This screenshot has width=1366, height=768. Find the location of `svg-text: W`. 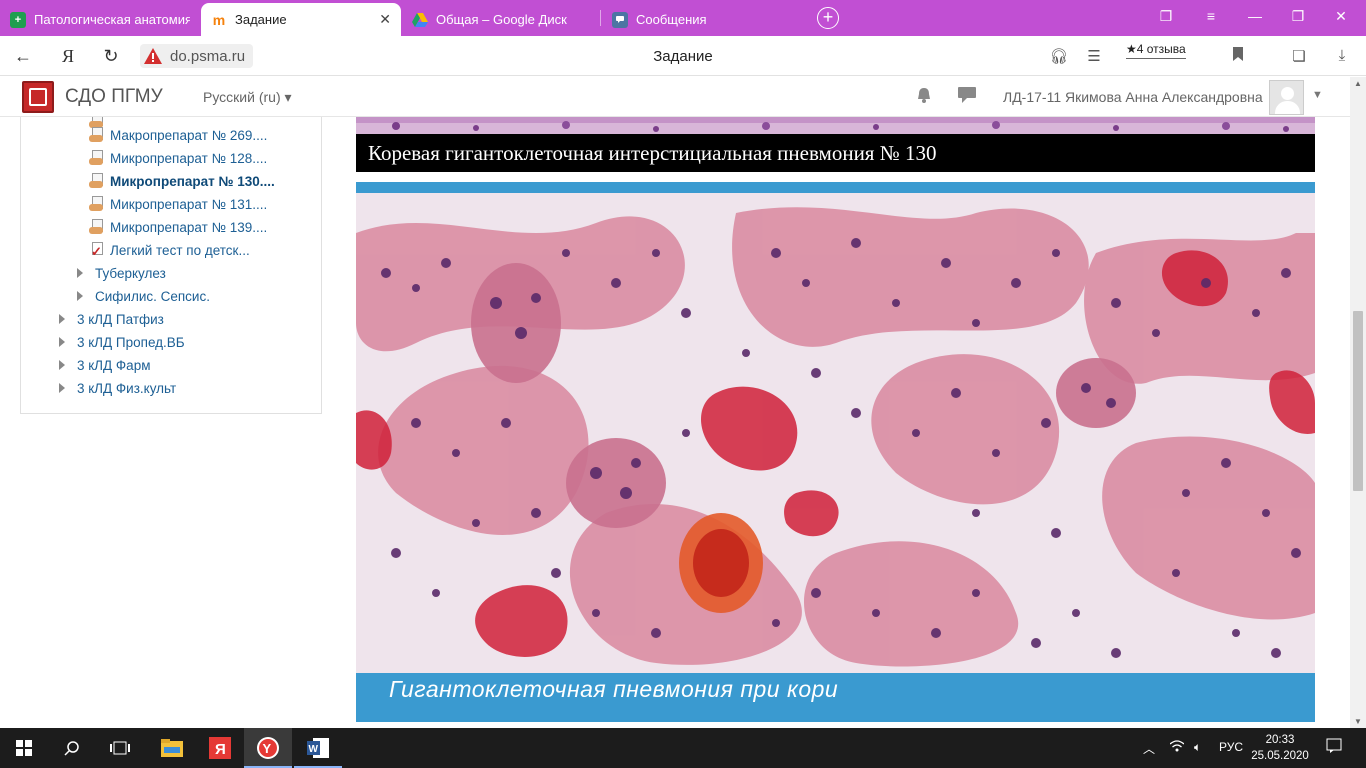

svg-text: W is located at coordinates (314, 749).